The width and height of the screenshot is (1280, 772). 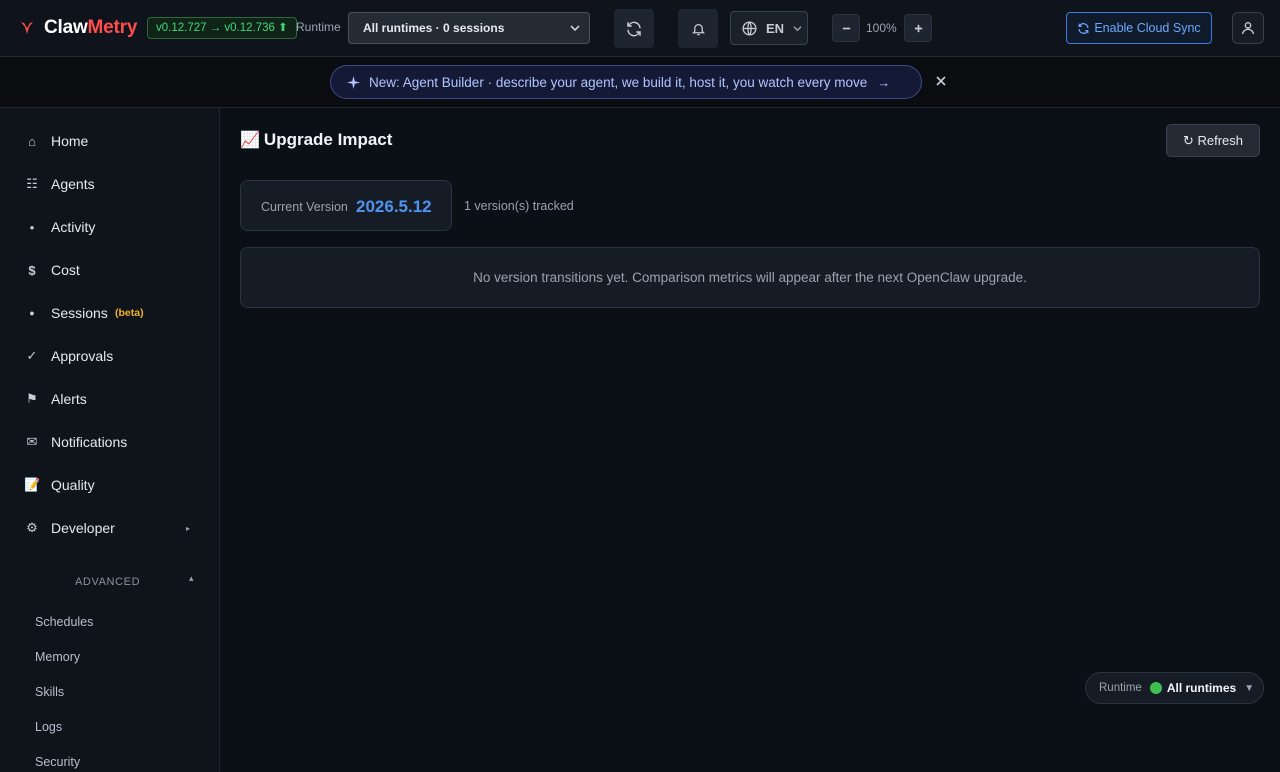 I want to click on brand-name-part2: Metry, so click(x=112, y=27).